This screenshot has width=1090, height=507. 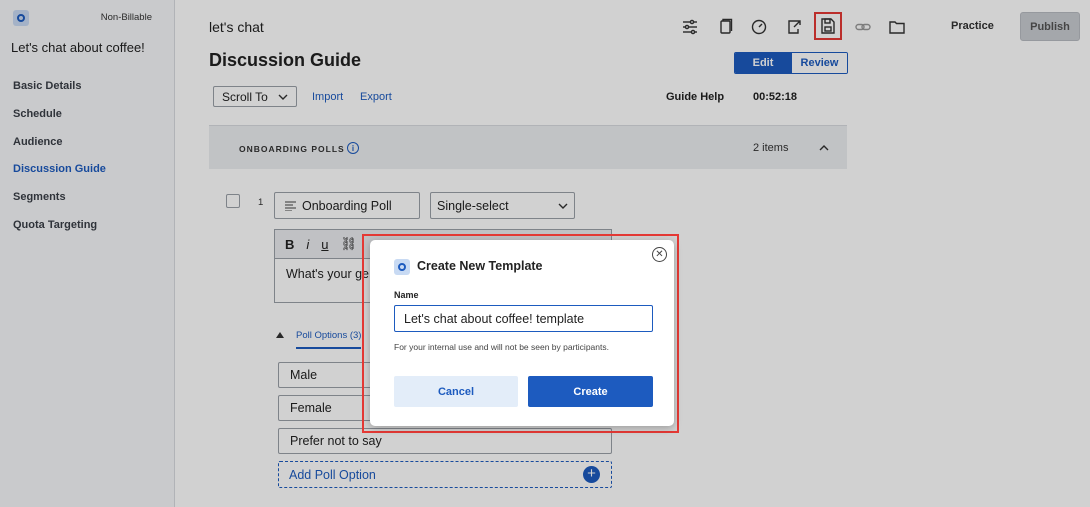 I want to click on template-name-input, so click(x=523, y=318).